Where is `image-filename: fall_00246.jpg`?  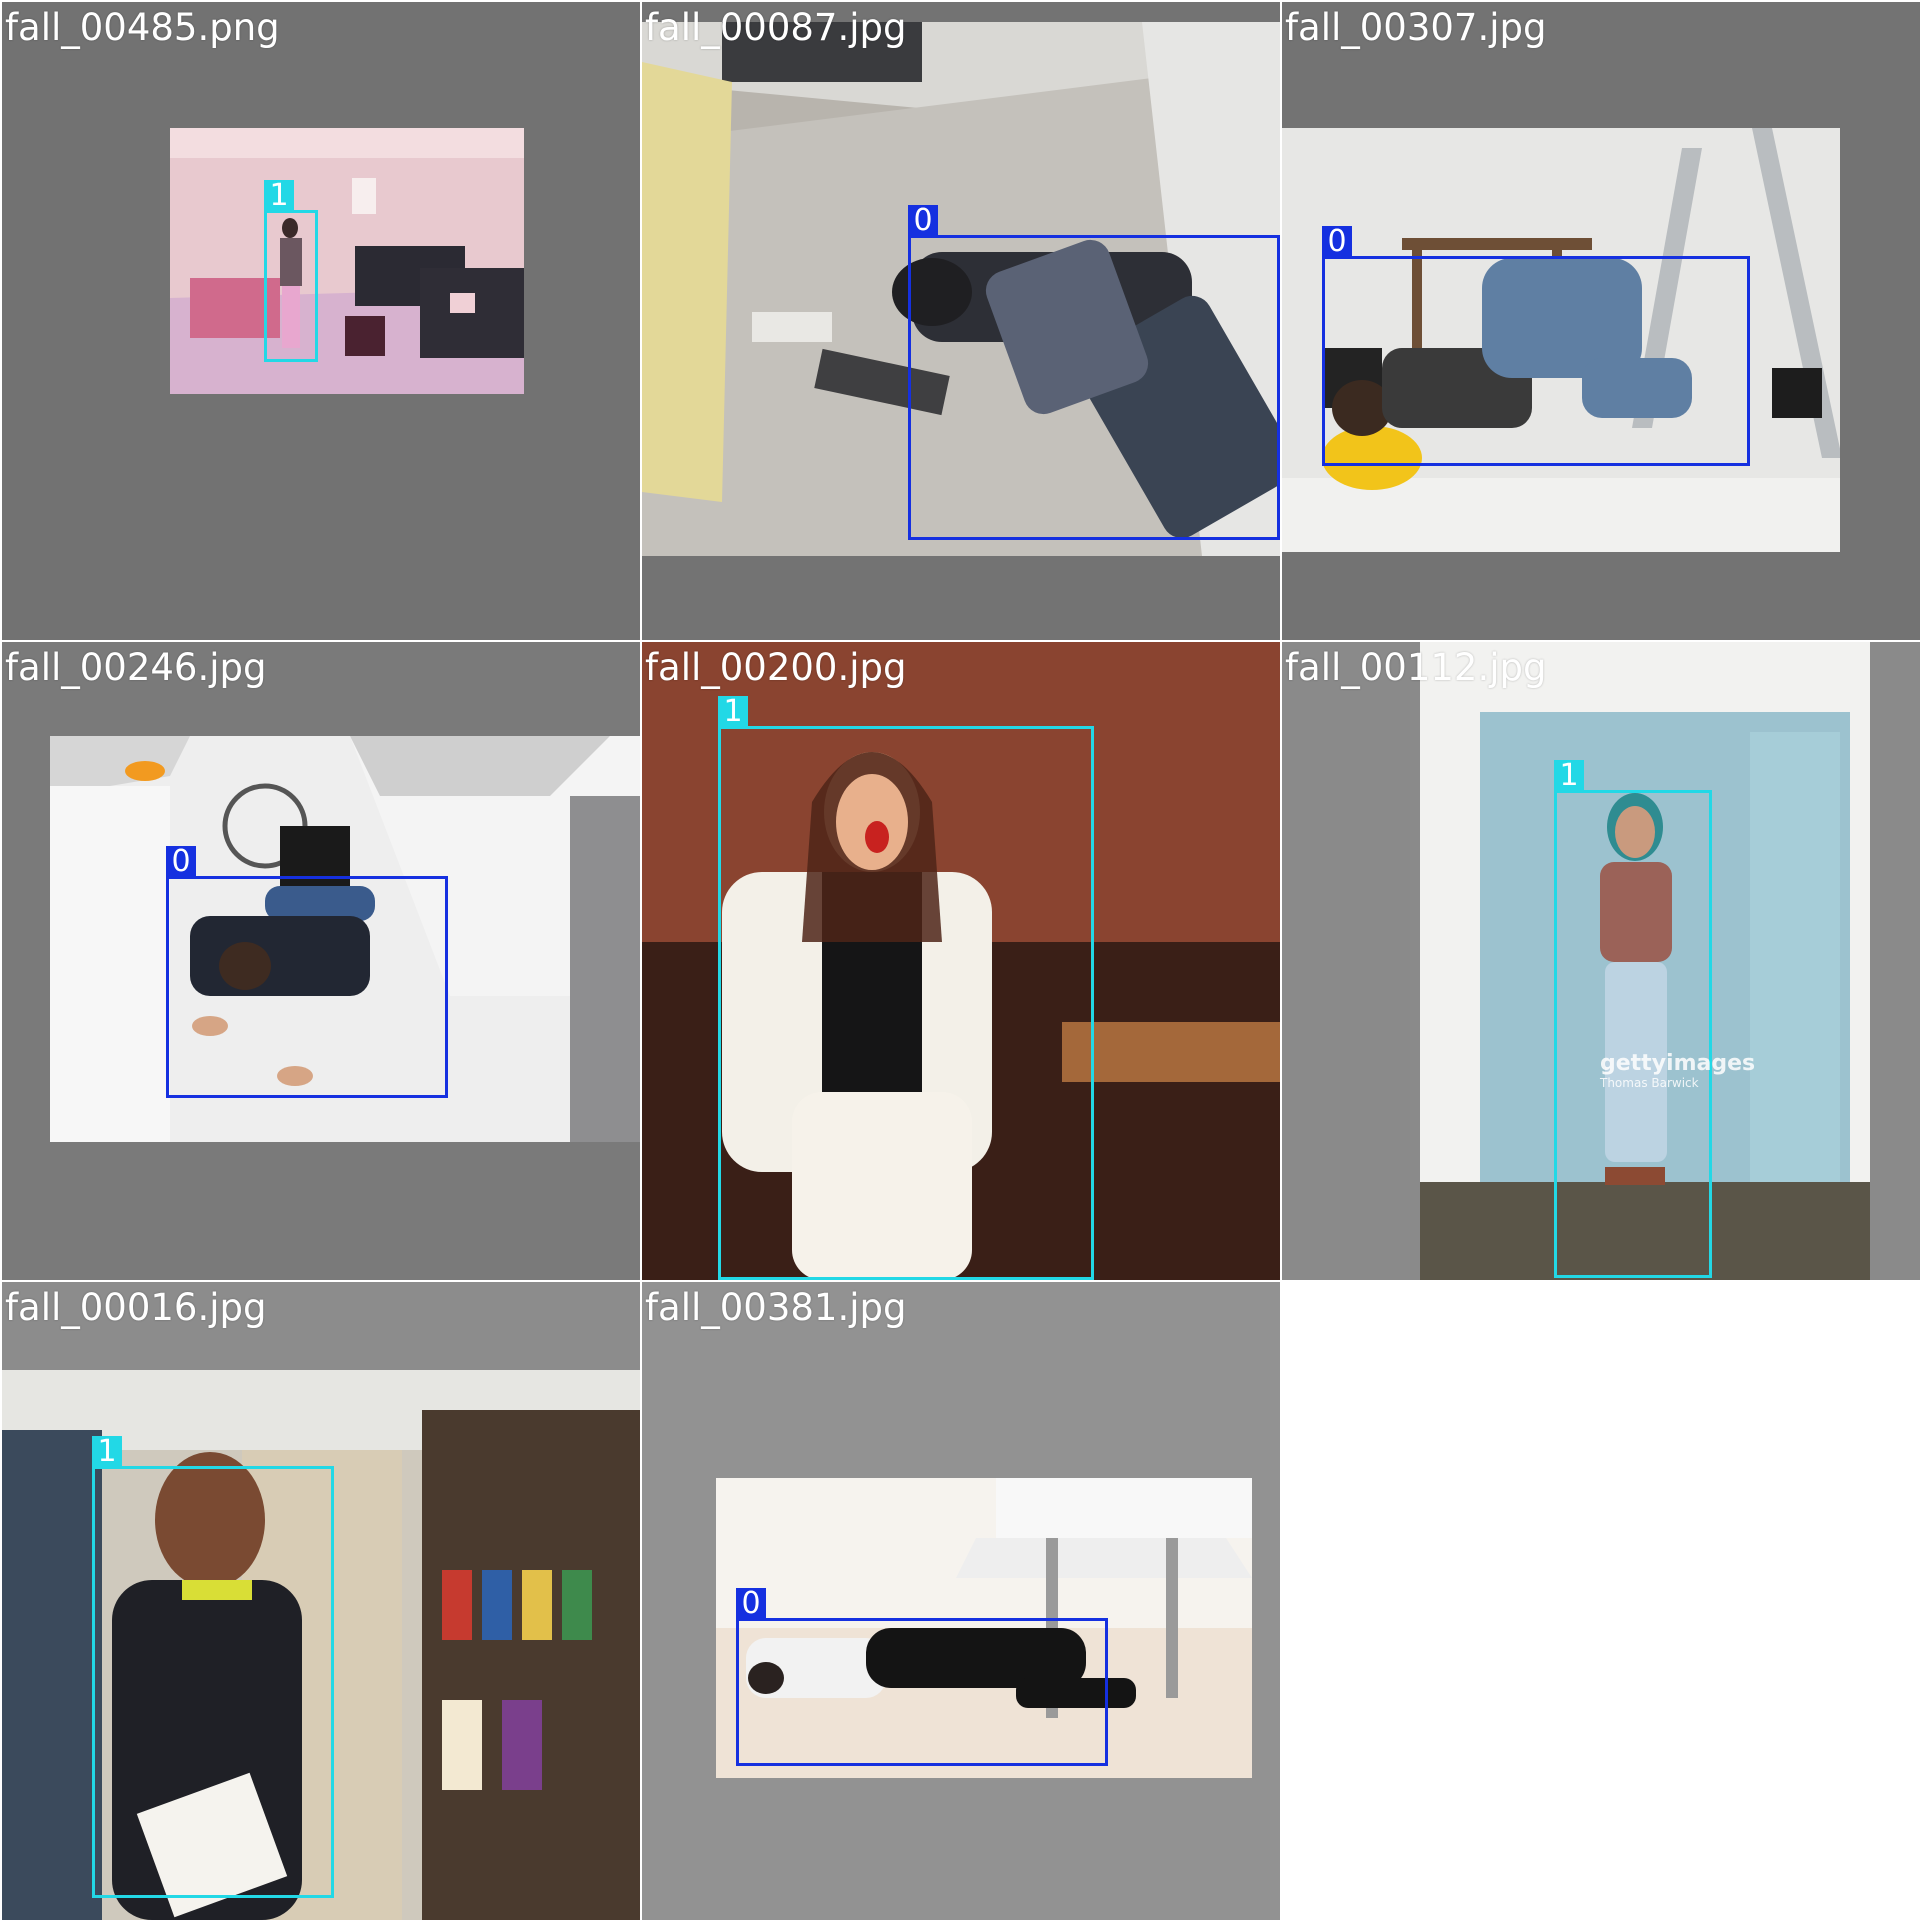
image-filename: fall_00246.jpg is located at coordinates (136, 667).